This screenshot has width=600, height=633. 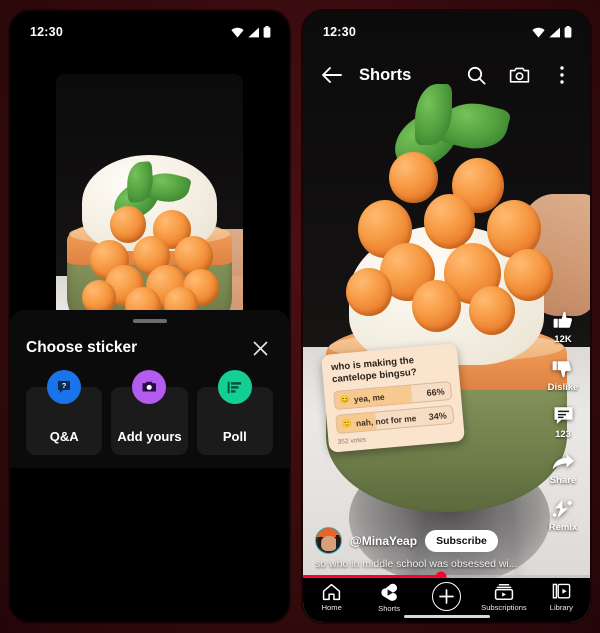 What do you see at coordinates (561, 591) in the screenshot?
I see `library-icon` at bounding box center [561, 591].